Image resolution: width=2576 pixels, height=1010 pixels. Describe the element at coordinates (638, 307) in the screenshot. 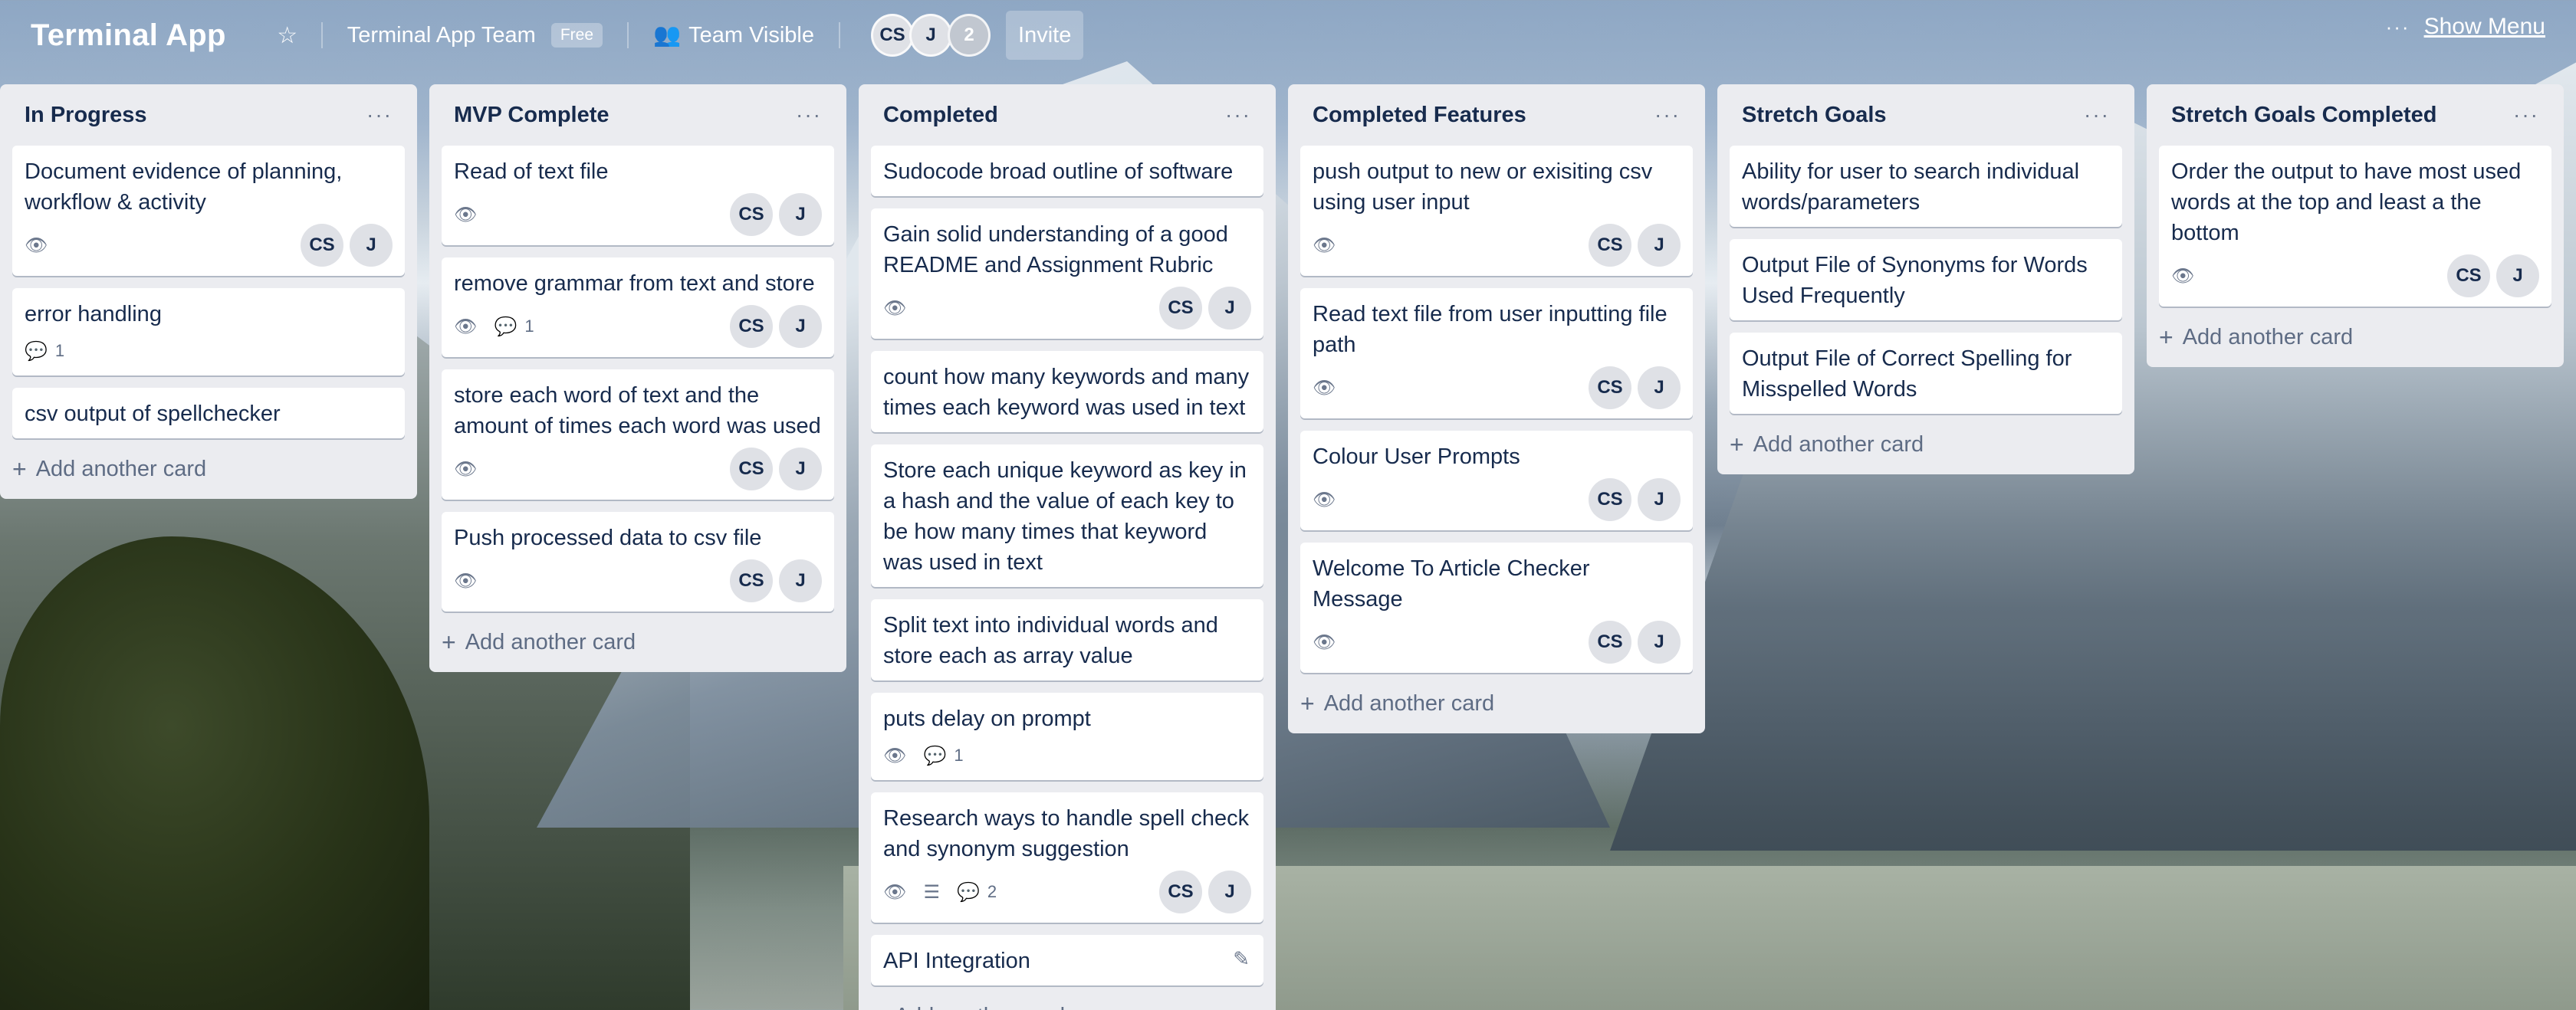

I see `card: remove grammar from text and store 👁 💬 1 CS J` at that location.